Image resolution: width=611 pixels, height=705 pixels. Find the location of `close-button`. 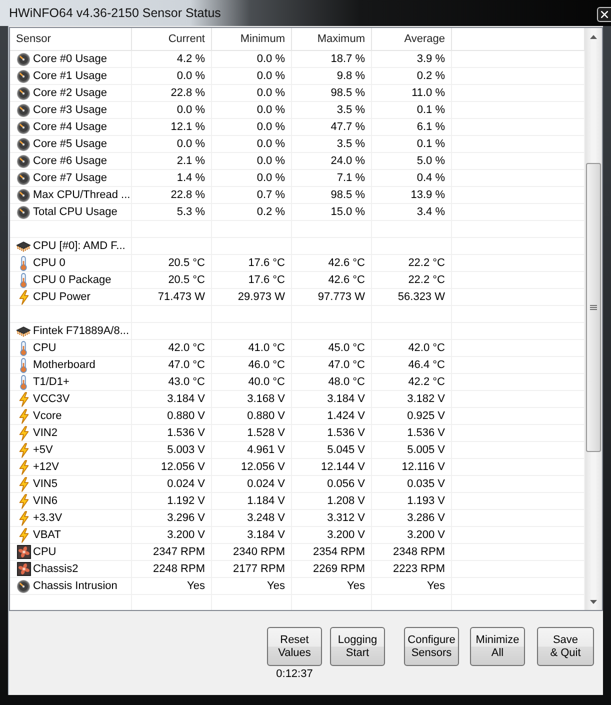

close-button is located at coordinates (604, 14).